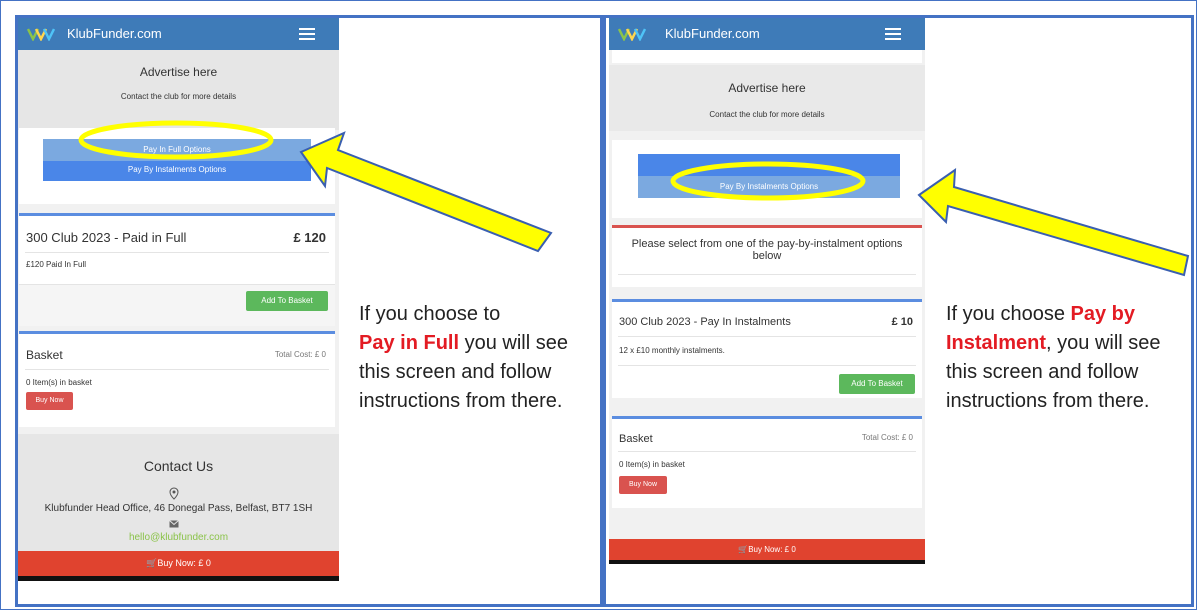 This screenshot has width=1197, height=610. I want to click on product-title: 300 Club 2023 - Pay In Instalments, so click(705, 322).